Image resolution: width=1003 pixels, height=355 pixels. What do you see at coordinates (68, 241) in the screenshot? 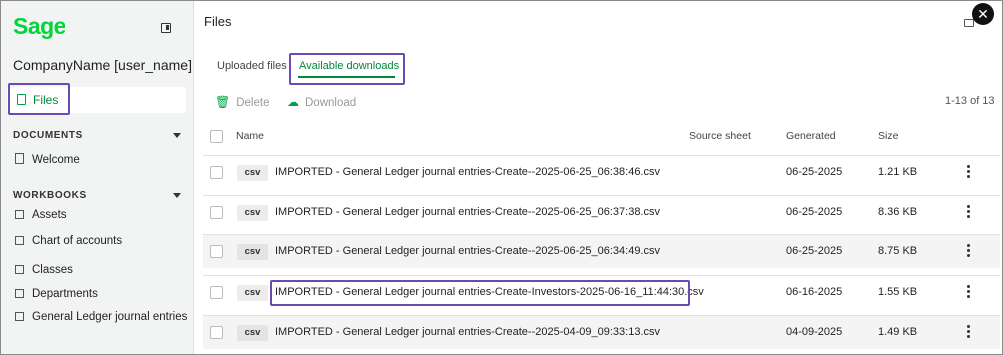
I see `sidebar-item-chart-of-accounts: Chart of accounts` at bounding box center [68, 241].